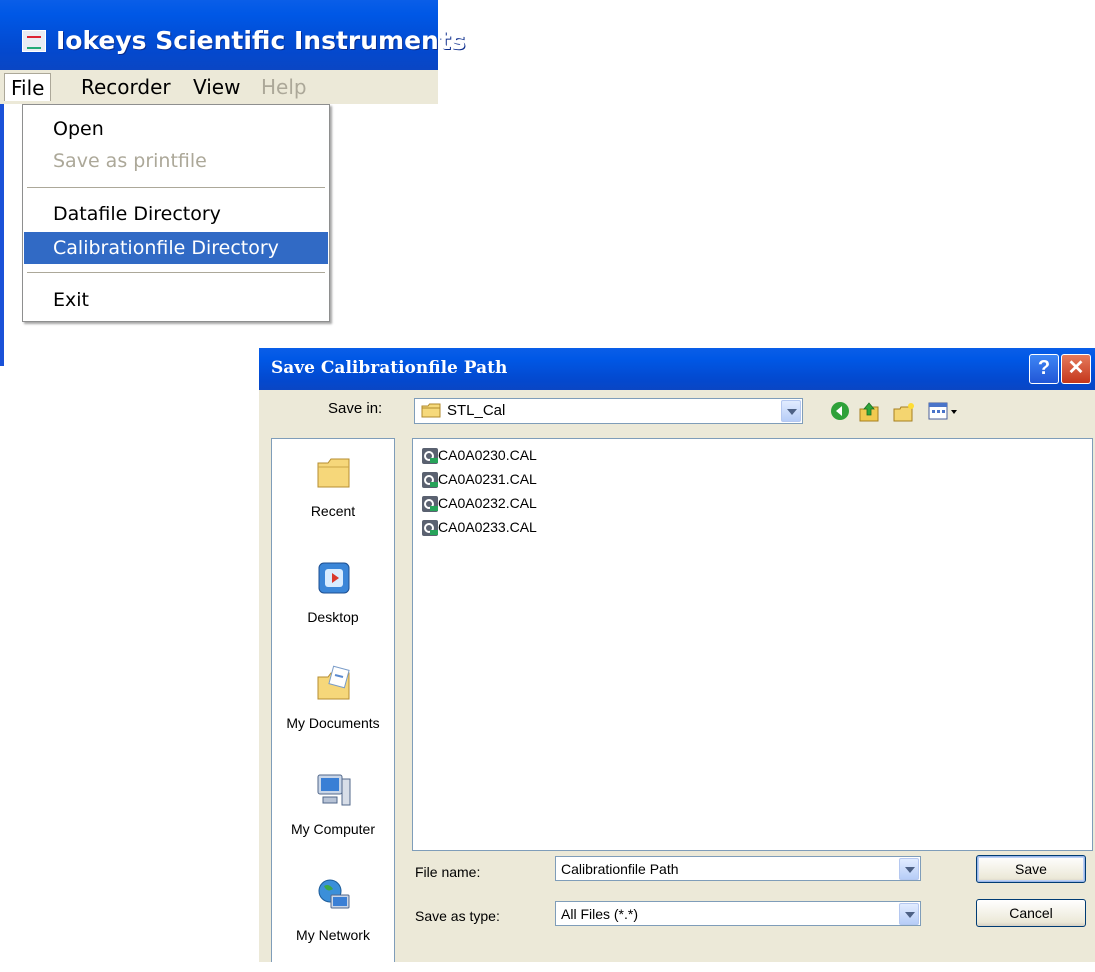 The width and height of the screenshot is (1095, 972). What do you see at coordinates (176, 300) in the screenshot?
I see `menu-item-exit: Exit` at bounding box center [176, 300].